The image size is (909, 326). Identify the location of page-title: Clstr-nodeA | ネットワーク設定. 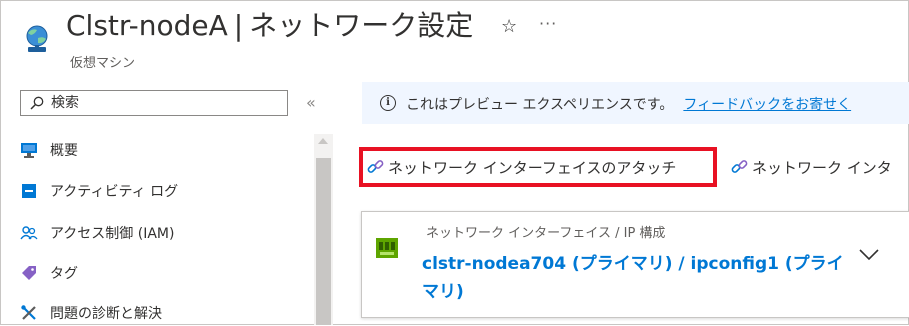
(269, 26).